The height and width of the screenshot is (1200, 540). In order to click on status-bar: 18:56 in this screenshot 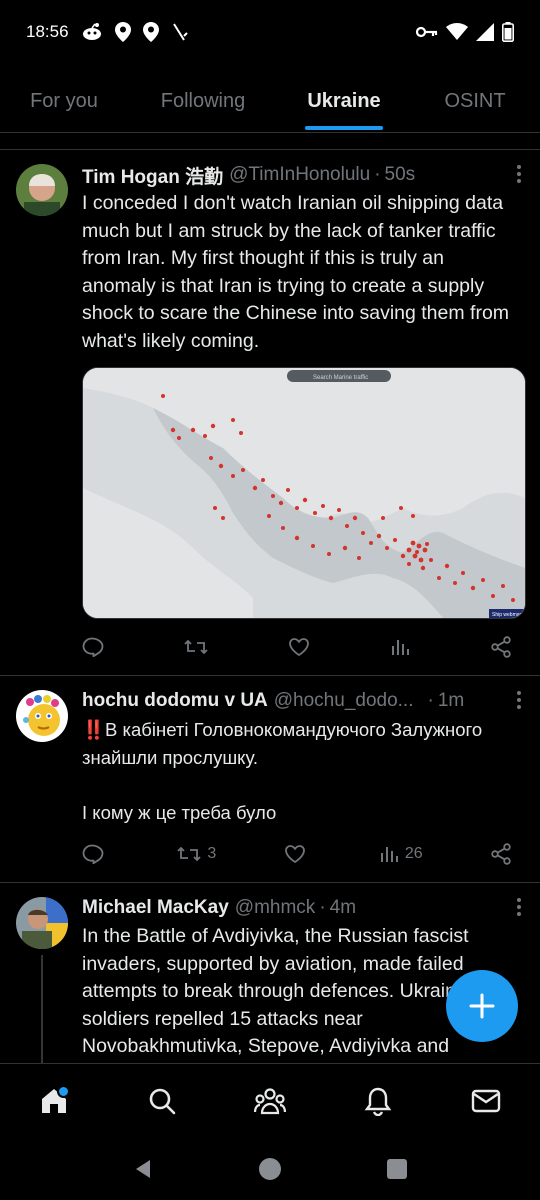, I will do `click(270, 32)`.